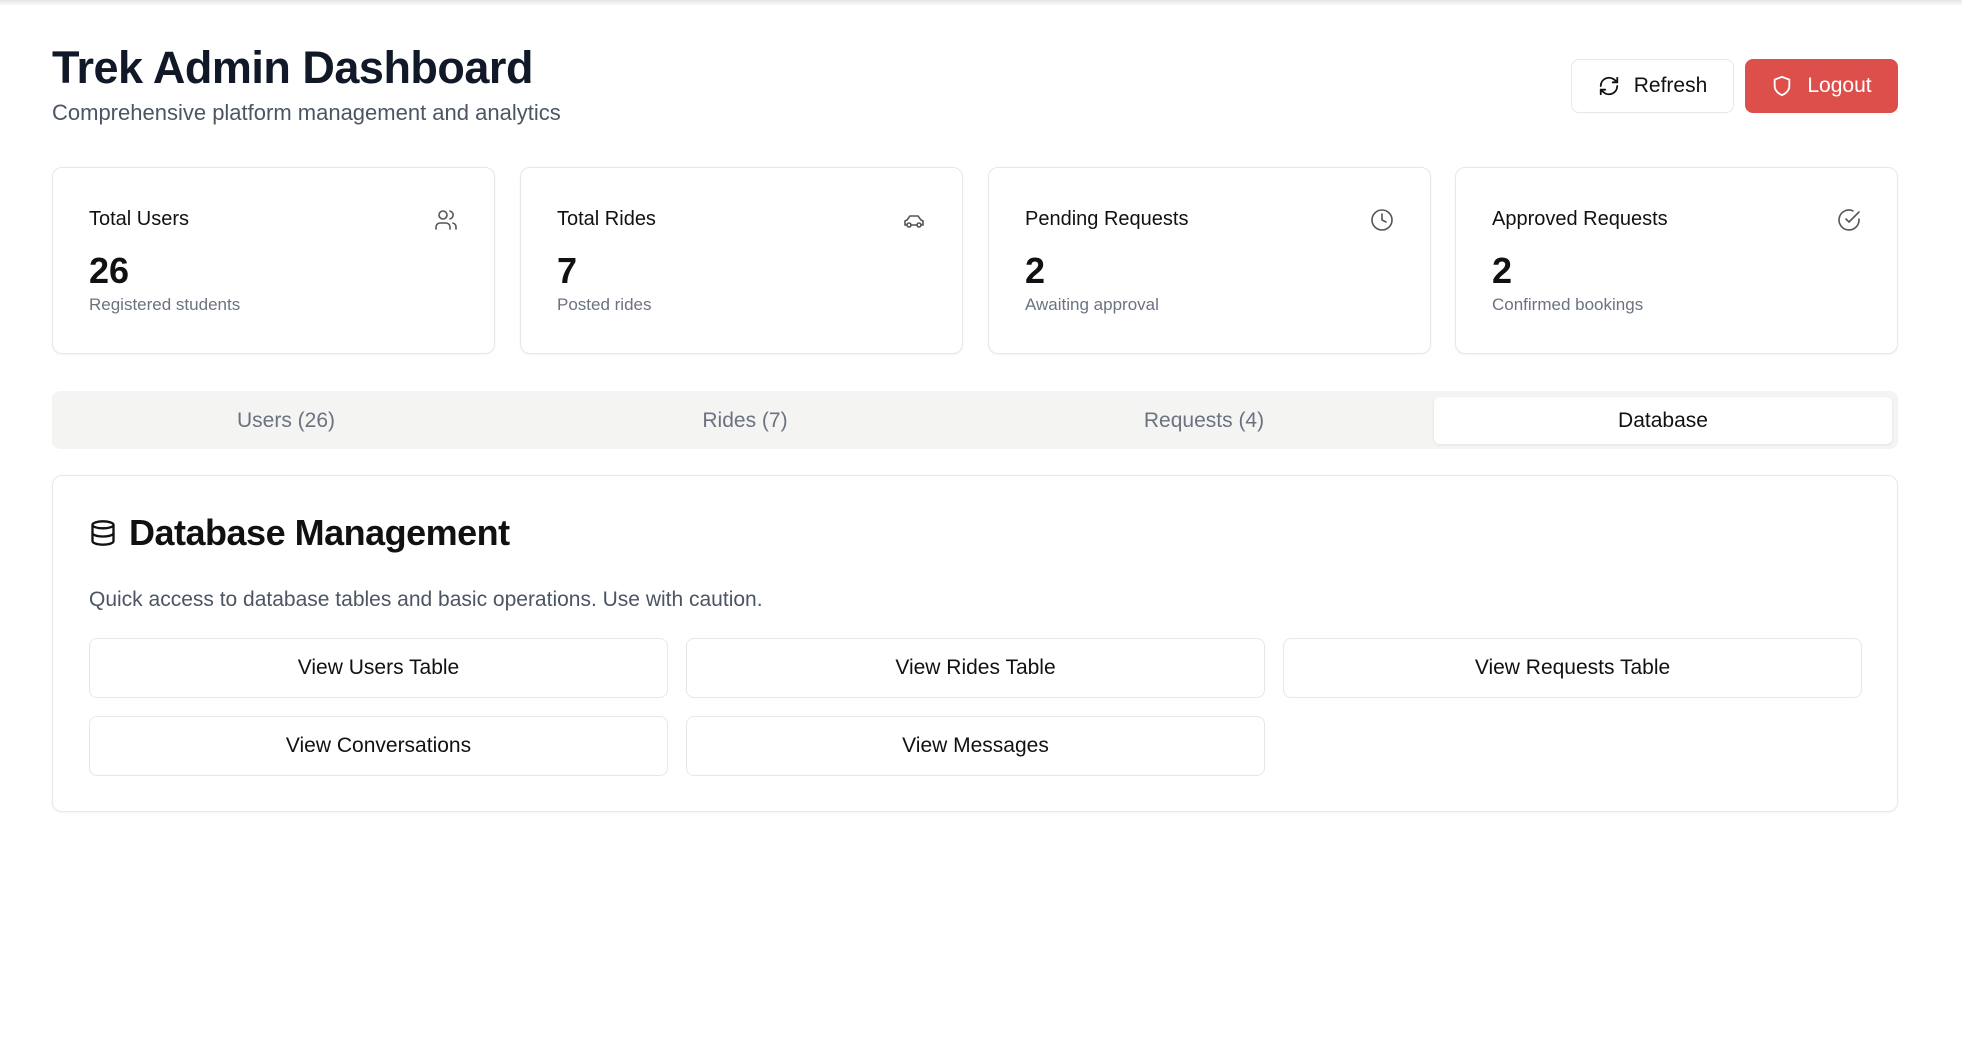  What do you see at coordinates (604, 304) in the screenshot?
I see `stat-subtitle: Posted rides` at bounding box center [604, 304].